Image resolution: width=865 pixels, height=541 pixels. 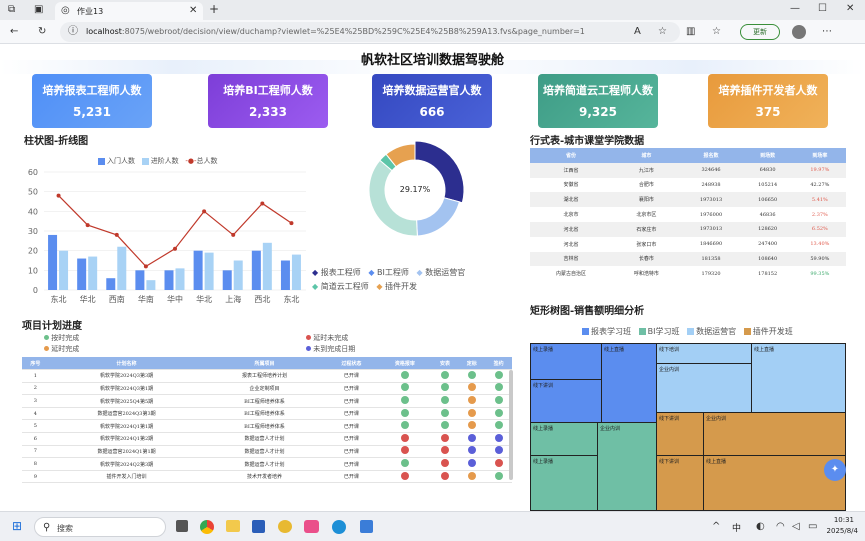 What do you see at coordinates (687, 331) in the screenshot?
I see `treemap-legend: 报表学习班 BI学习班 数据运营官 插件开发班` at bounding box center [687, 331].